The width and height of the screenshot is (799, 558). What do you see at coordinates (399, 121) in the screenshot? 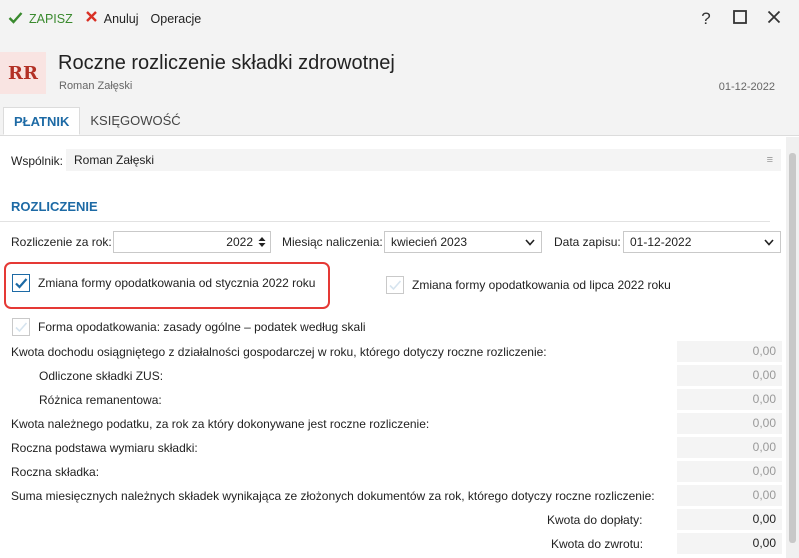
I see `tab-bar: PŁATNIK KSIĘGOWOŚĆ` at bounding box center [399, 121].